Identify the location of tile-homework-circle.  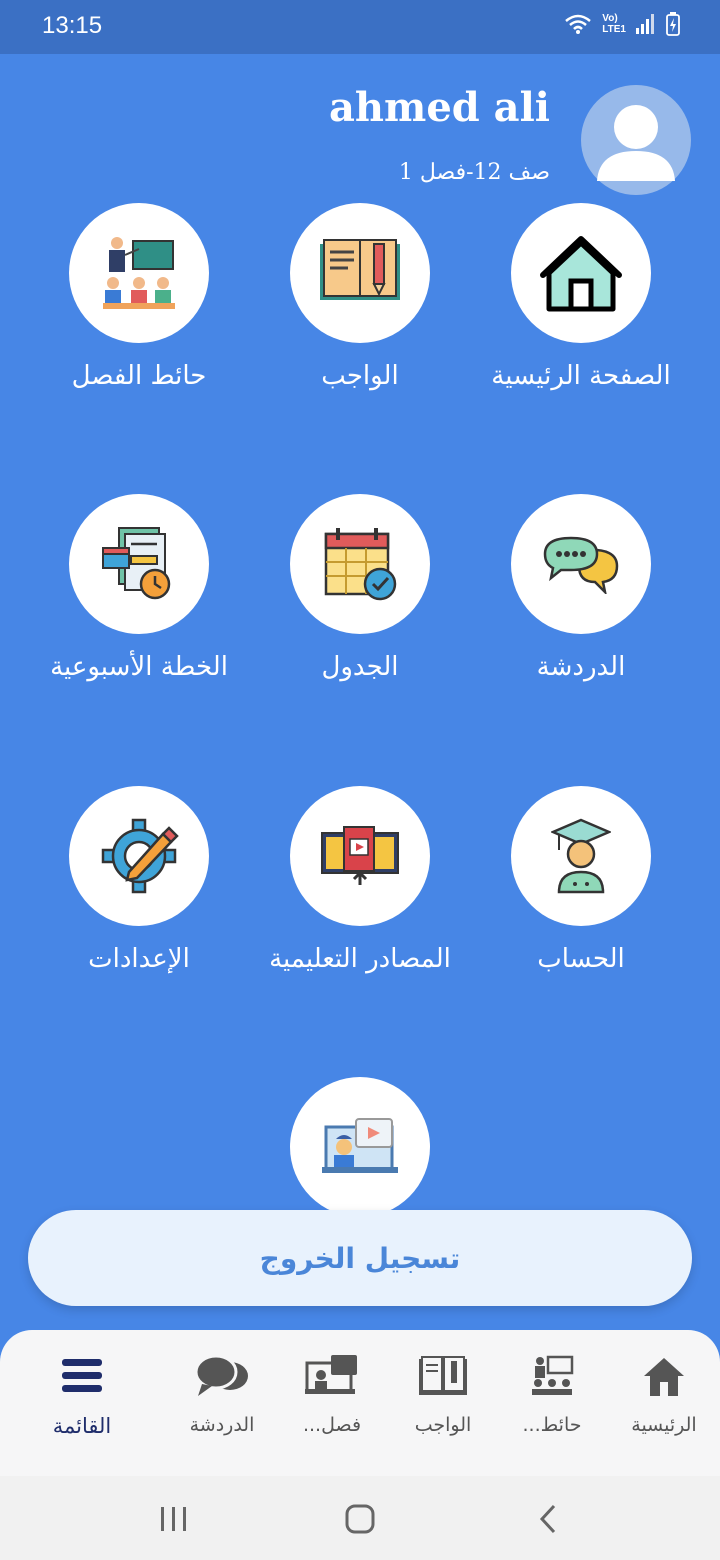
(360, 273).